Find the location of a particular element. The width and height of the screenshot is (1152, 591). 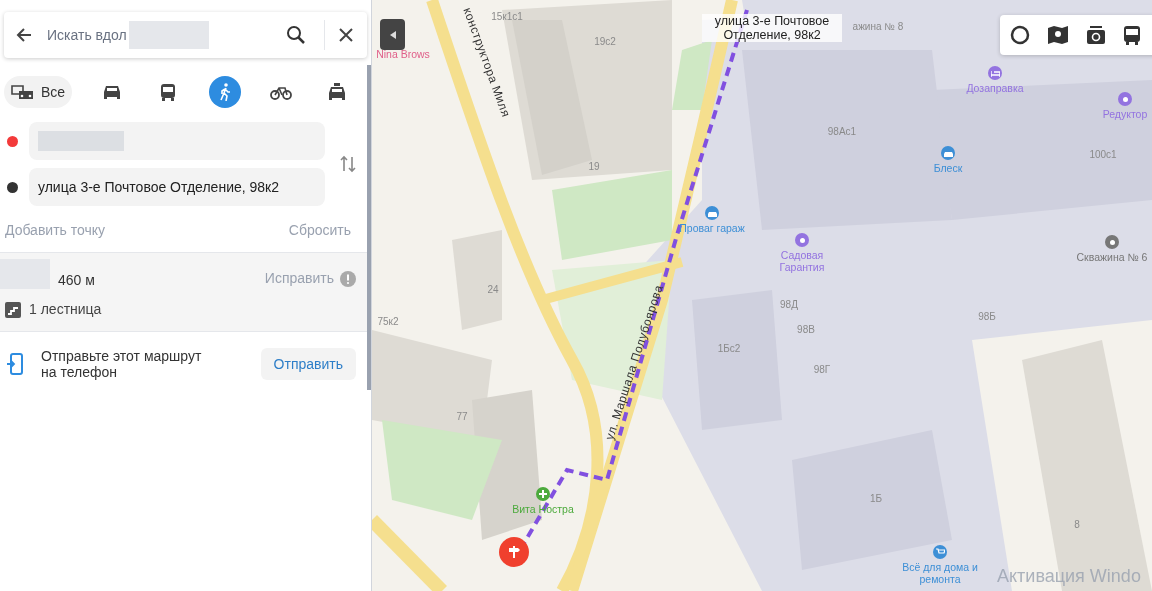

address-label: улица 3-е Почтовое Отделение, 98к2 is located at coordinates (772, 28).